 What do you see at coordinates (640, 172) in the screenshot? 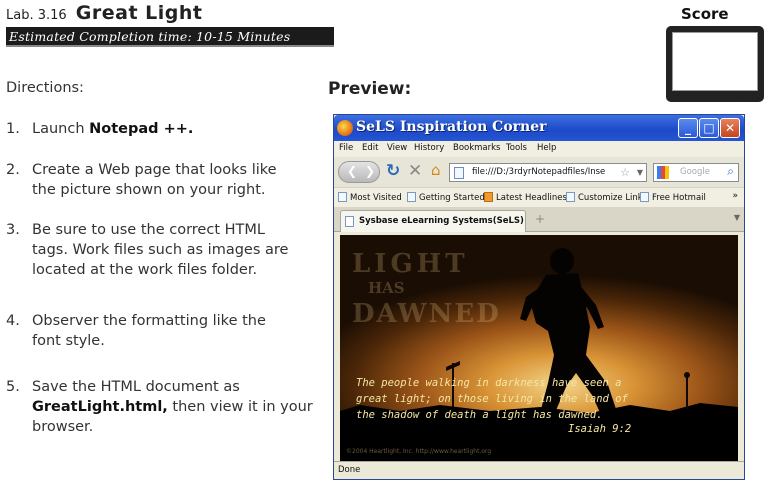
I see `dropdown-arrow-icon: ▼` at bounding box center [640, 172].